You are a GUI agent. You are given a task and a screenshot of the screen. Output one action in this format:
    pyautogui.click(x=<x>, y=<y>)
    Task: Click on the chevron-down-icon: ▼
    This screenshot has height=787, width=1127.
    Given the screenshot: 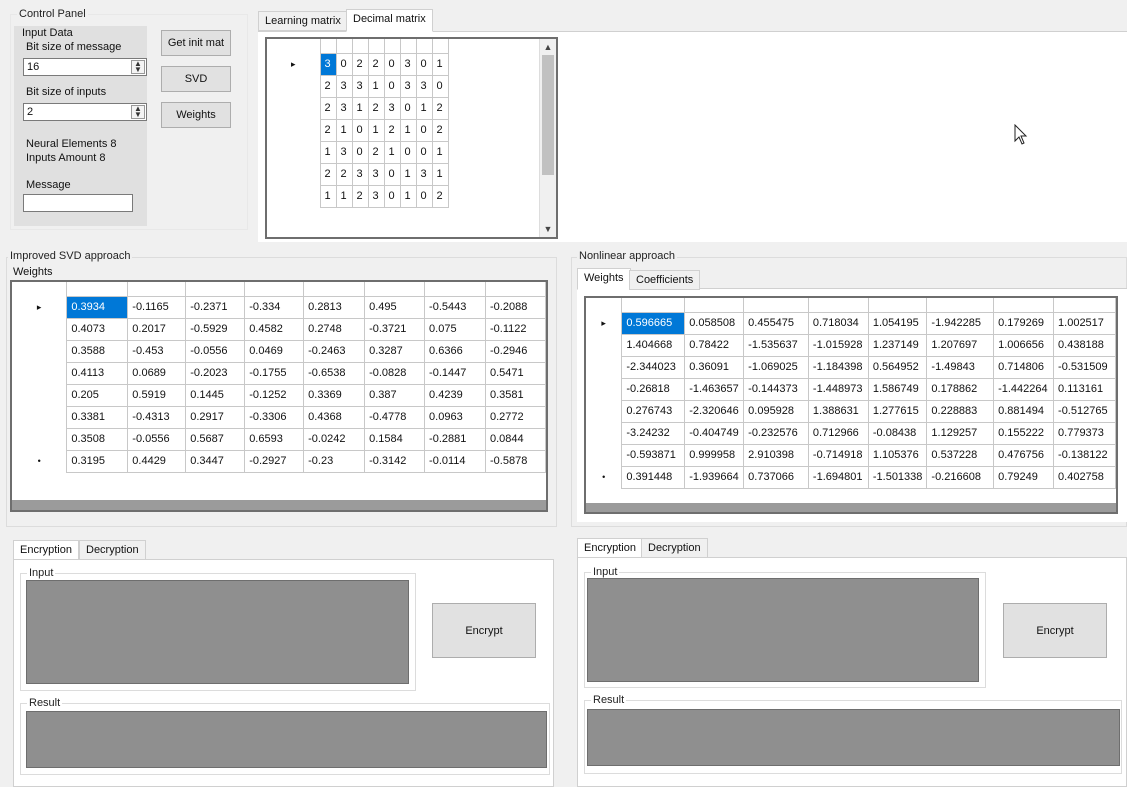 What is the action you would take?
    pyautogui.click(x=548, y=229)
    